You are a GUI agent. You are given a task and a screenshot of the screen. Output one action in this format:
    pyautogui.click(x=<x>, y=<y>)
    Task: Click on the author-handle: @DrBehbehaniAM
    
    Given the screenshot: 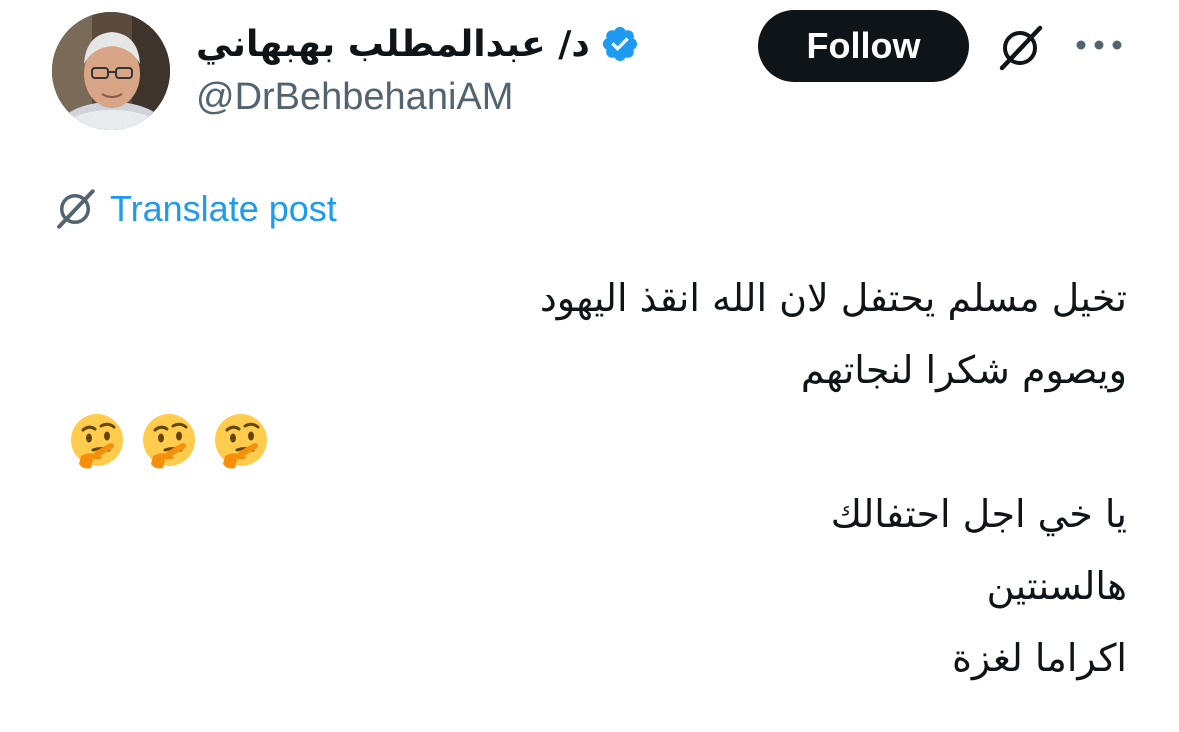 What is the action you would take?
    pyautogui.click(x=354, y=97)
    